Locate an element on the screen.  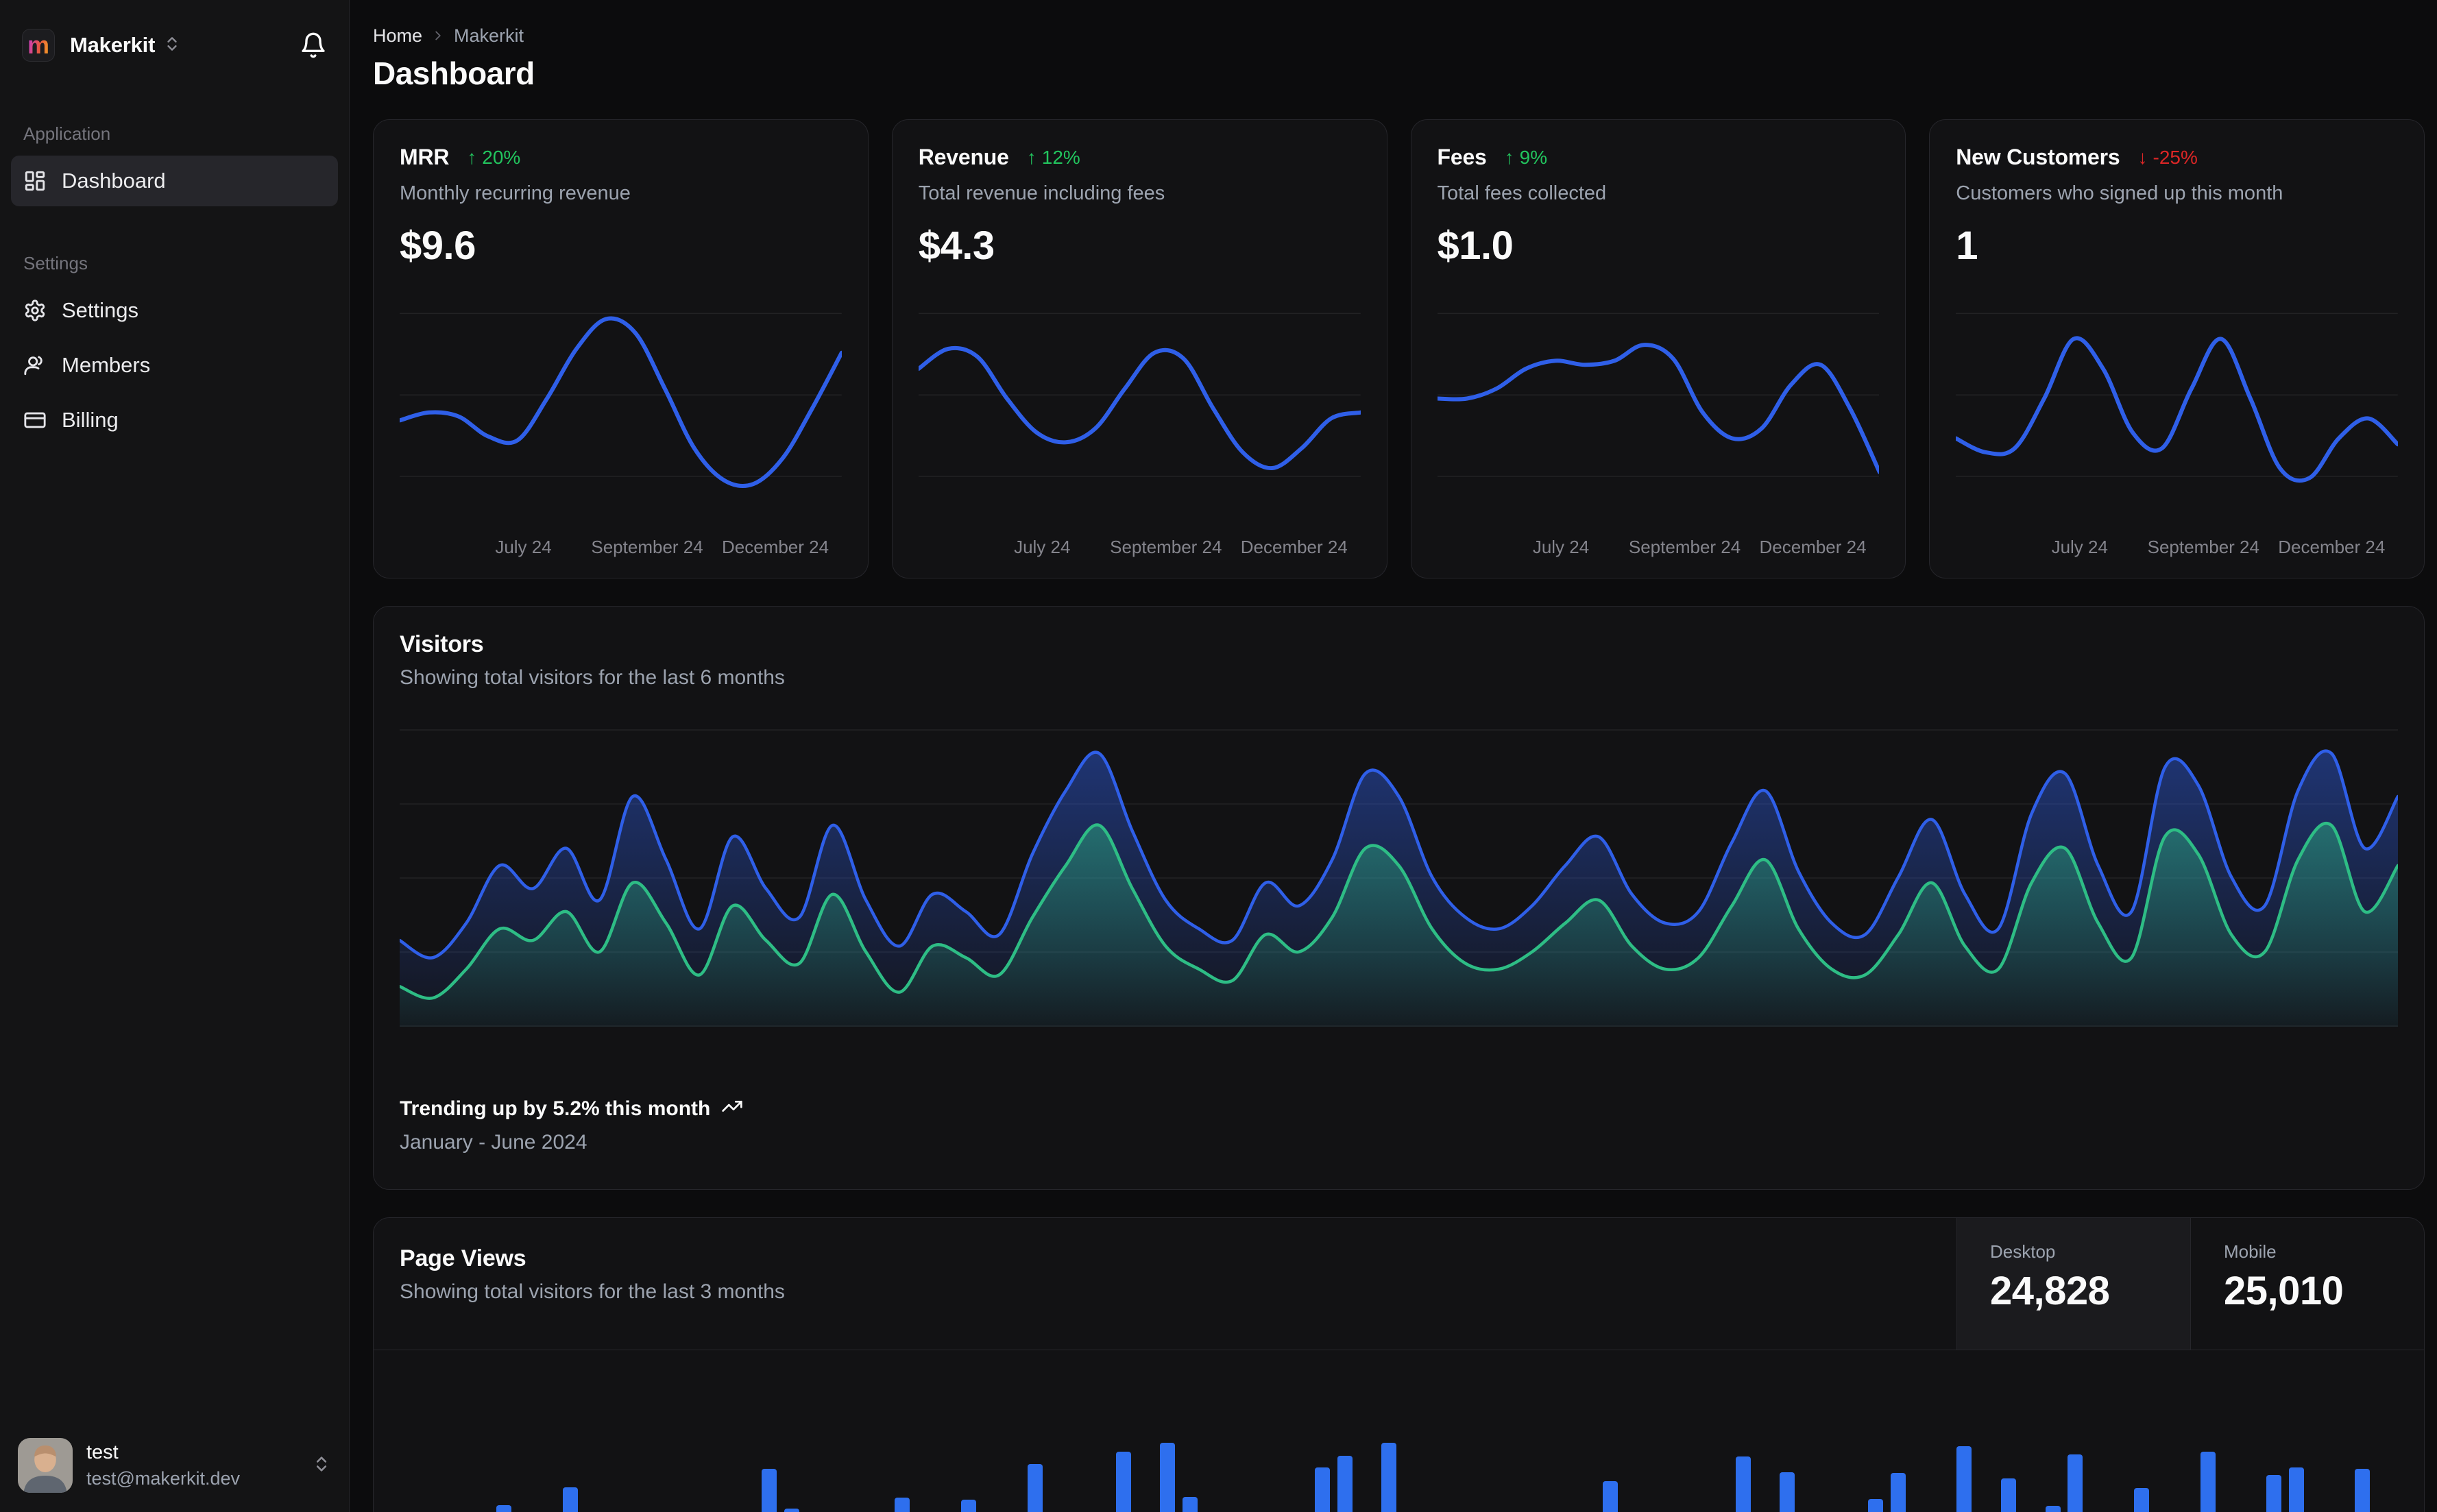
trend-badge: 9% is located at coordinates (1526, 158).